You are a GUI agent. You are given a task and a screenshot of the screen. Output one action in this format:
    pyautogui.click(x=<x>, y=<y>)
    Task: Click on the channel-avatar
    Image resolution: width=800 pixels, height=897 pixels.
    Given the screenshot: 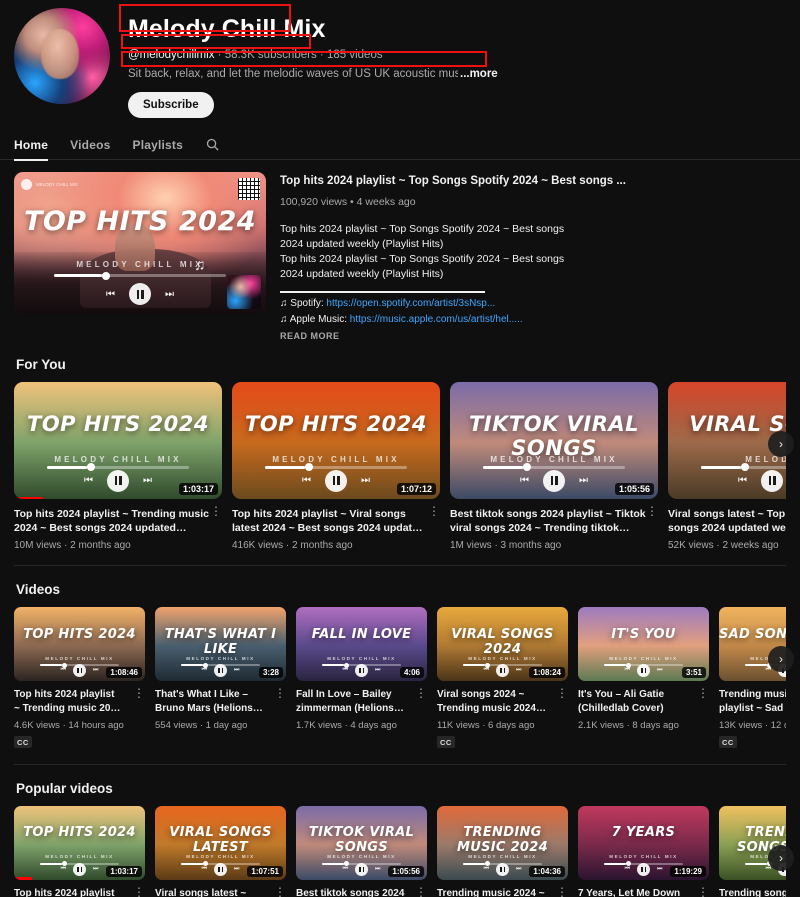 What is the action you would take?
    pyautogui.click(x=62, y=56)
    